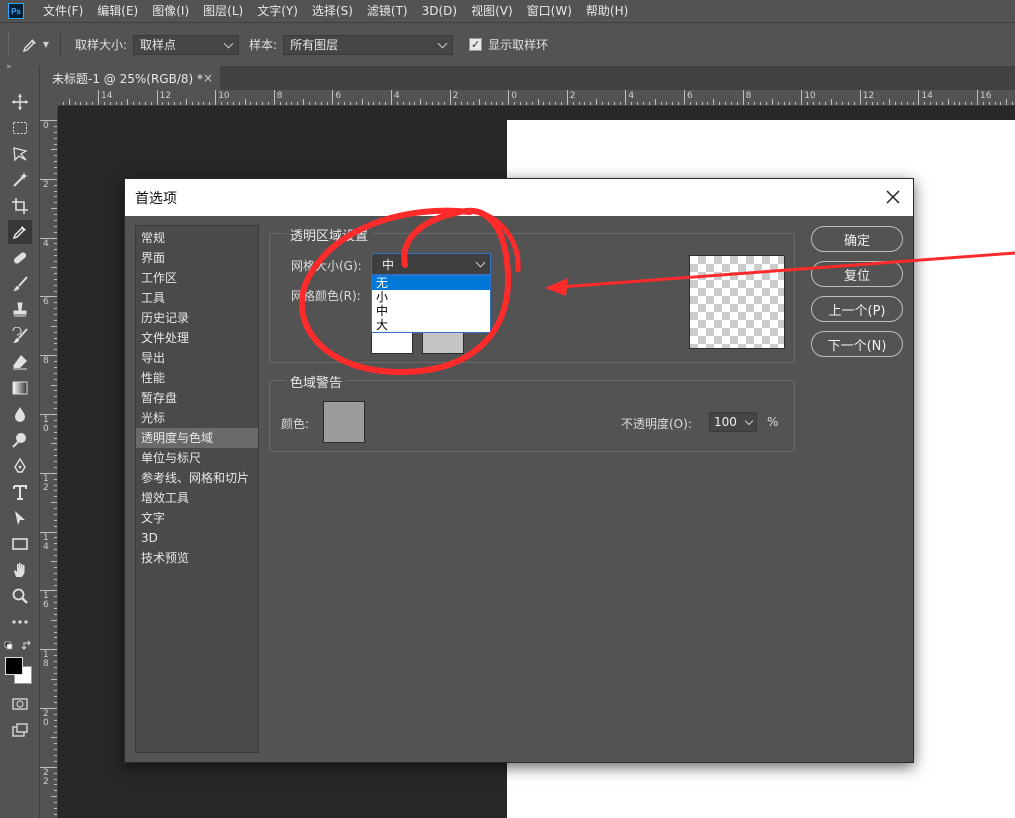  What do you see at coordinates (20, 466) in the screenshot?
I see `pen-tool-icon` at bounding box center [20, 466].